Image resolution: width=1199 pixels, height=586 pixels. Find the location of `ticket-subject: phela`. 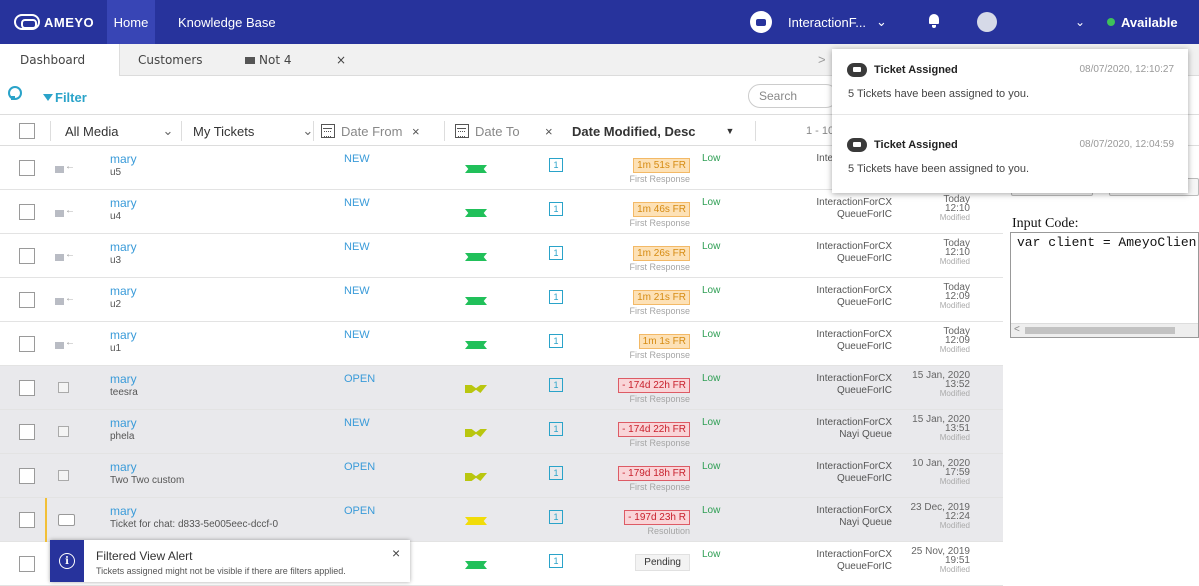

ticket-subject: phela is located at coordinates (122, 436).